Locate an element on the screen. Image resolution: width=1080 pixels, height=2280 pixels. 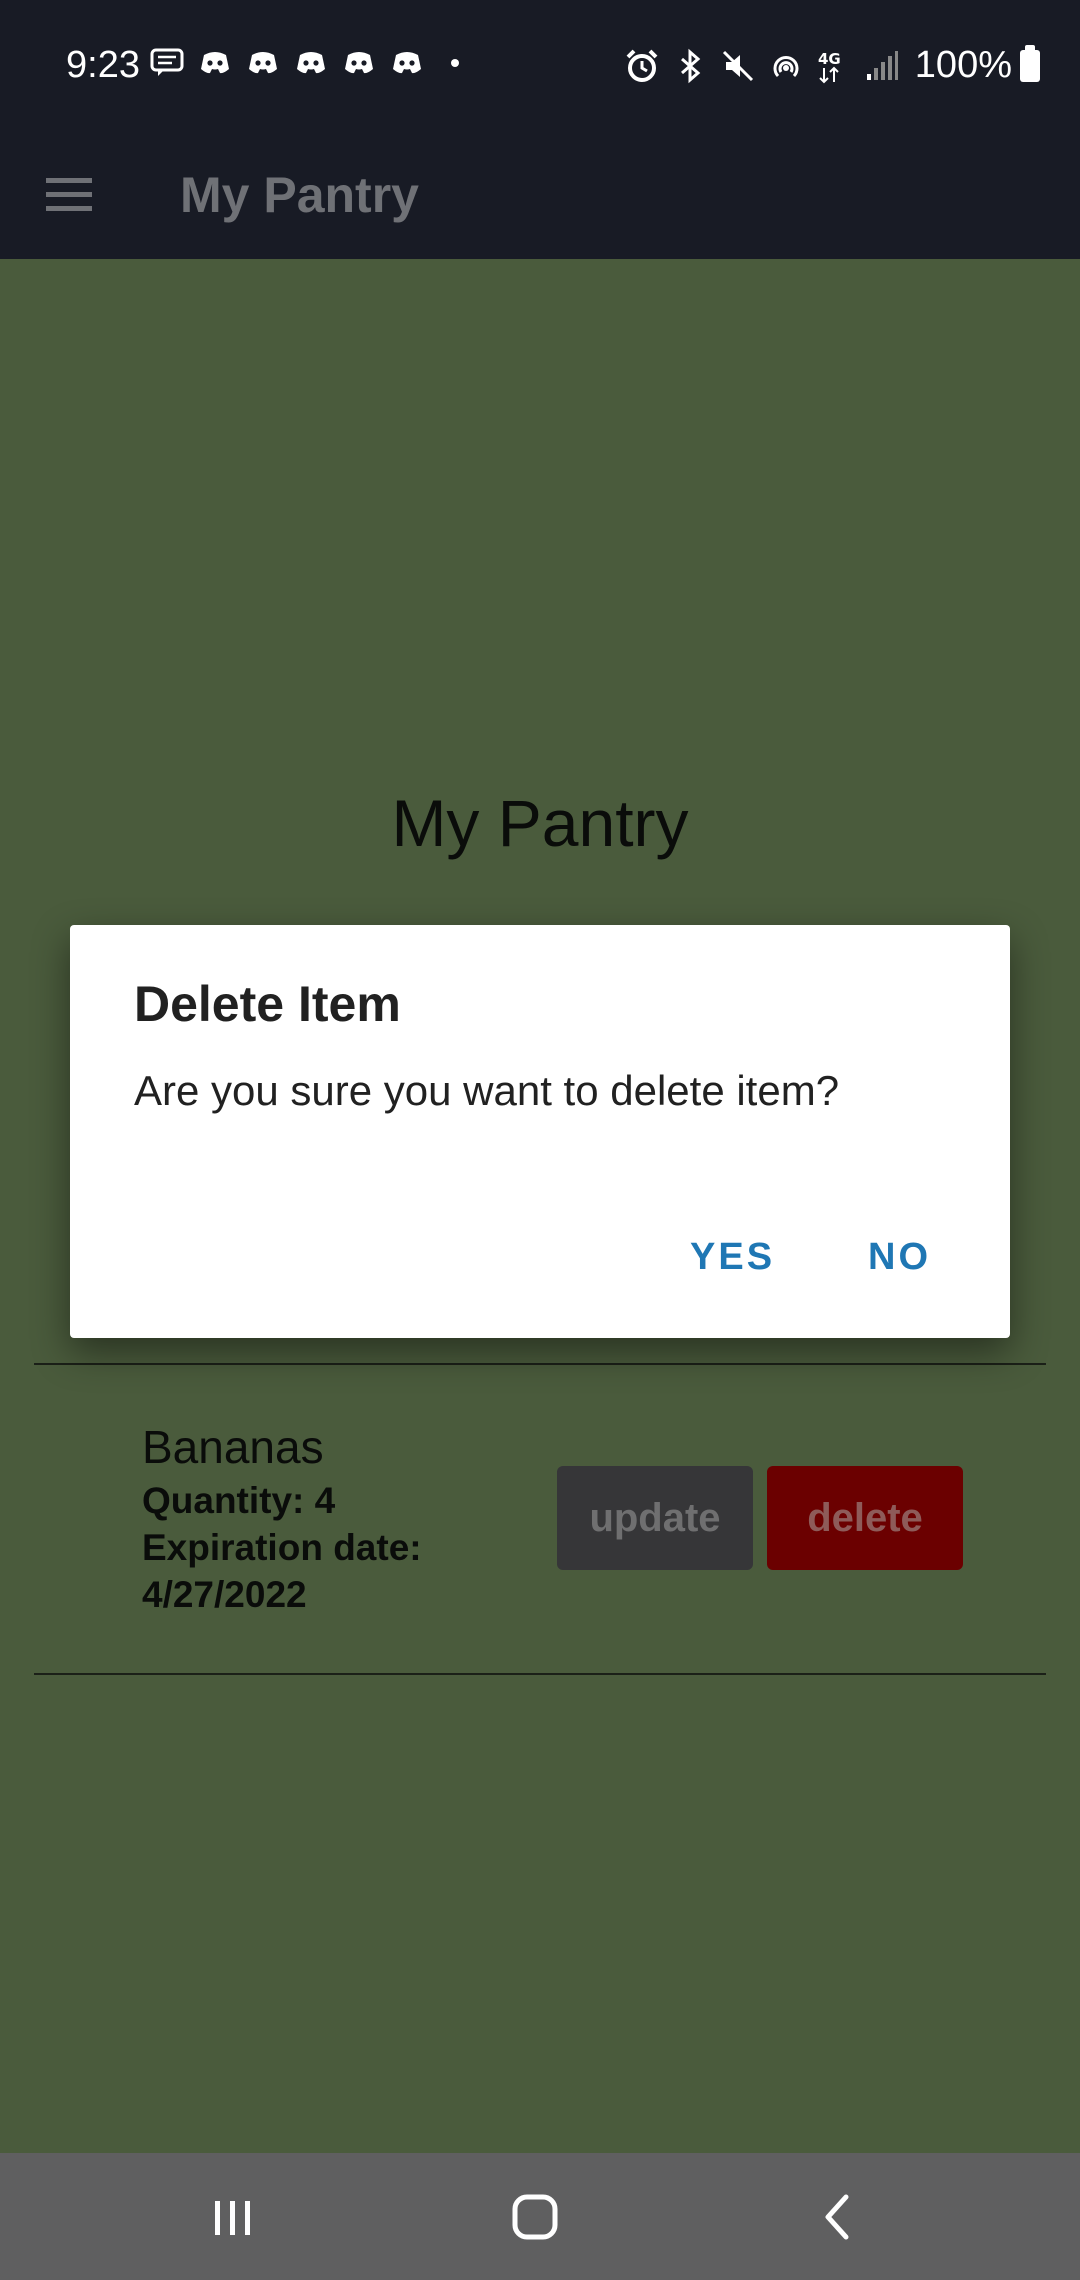
4g-icon: 4G is located at coordinates (834, 66).